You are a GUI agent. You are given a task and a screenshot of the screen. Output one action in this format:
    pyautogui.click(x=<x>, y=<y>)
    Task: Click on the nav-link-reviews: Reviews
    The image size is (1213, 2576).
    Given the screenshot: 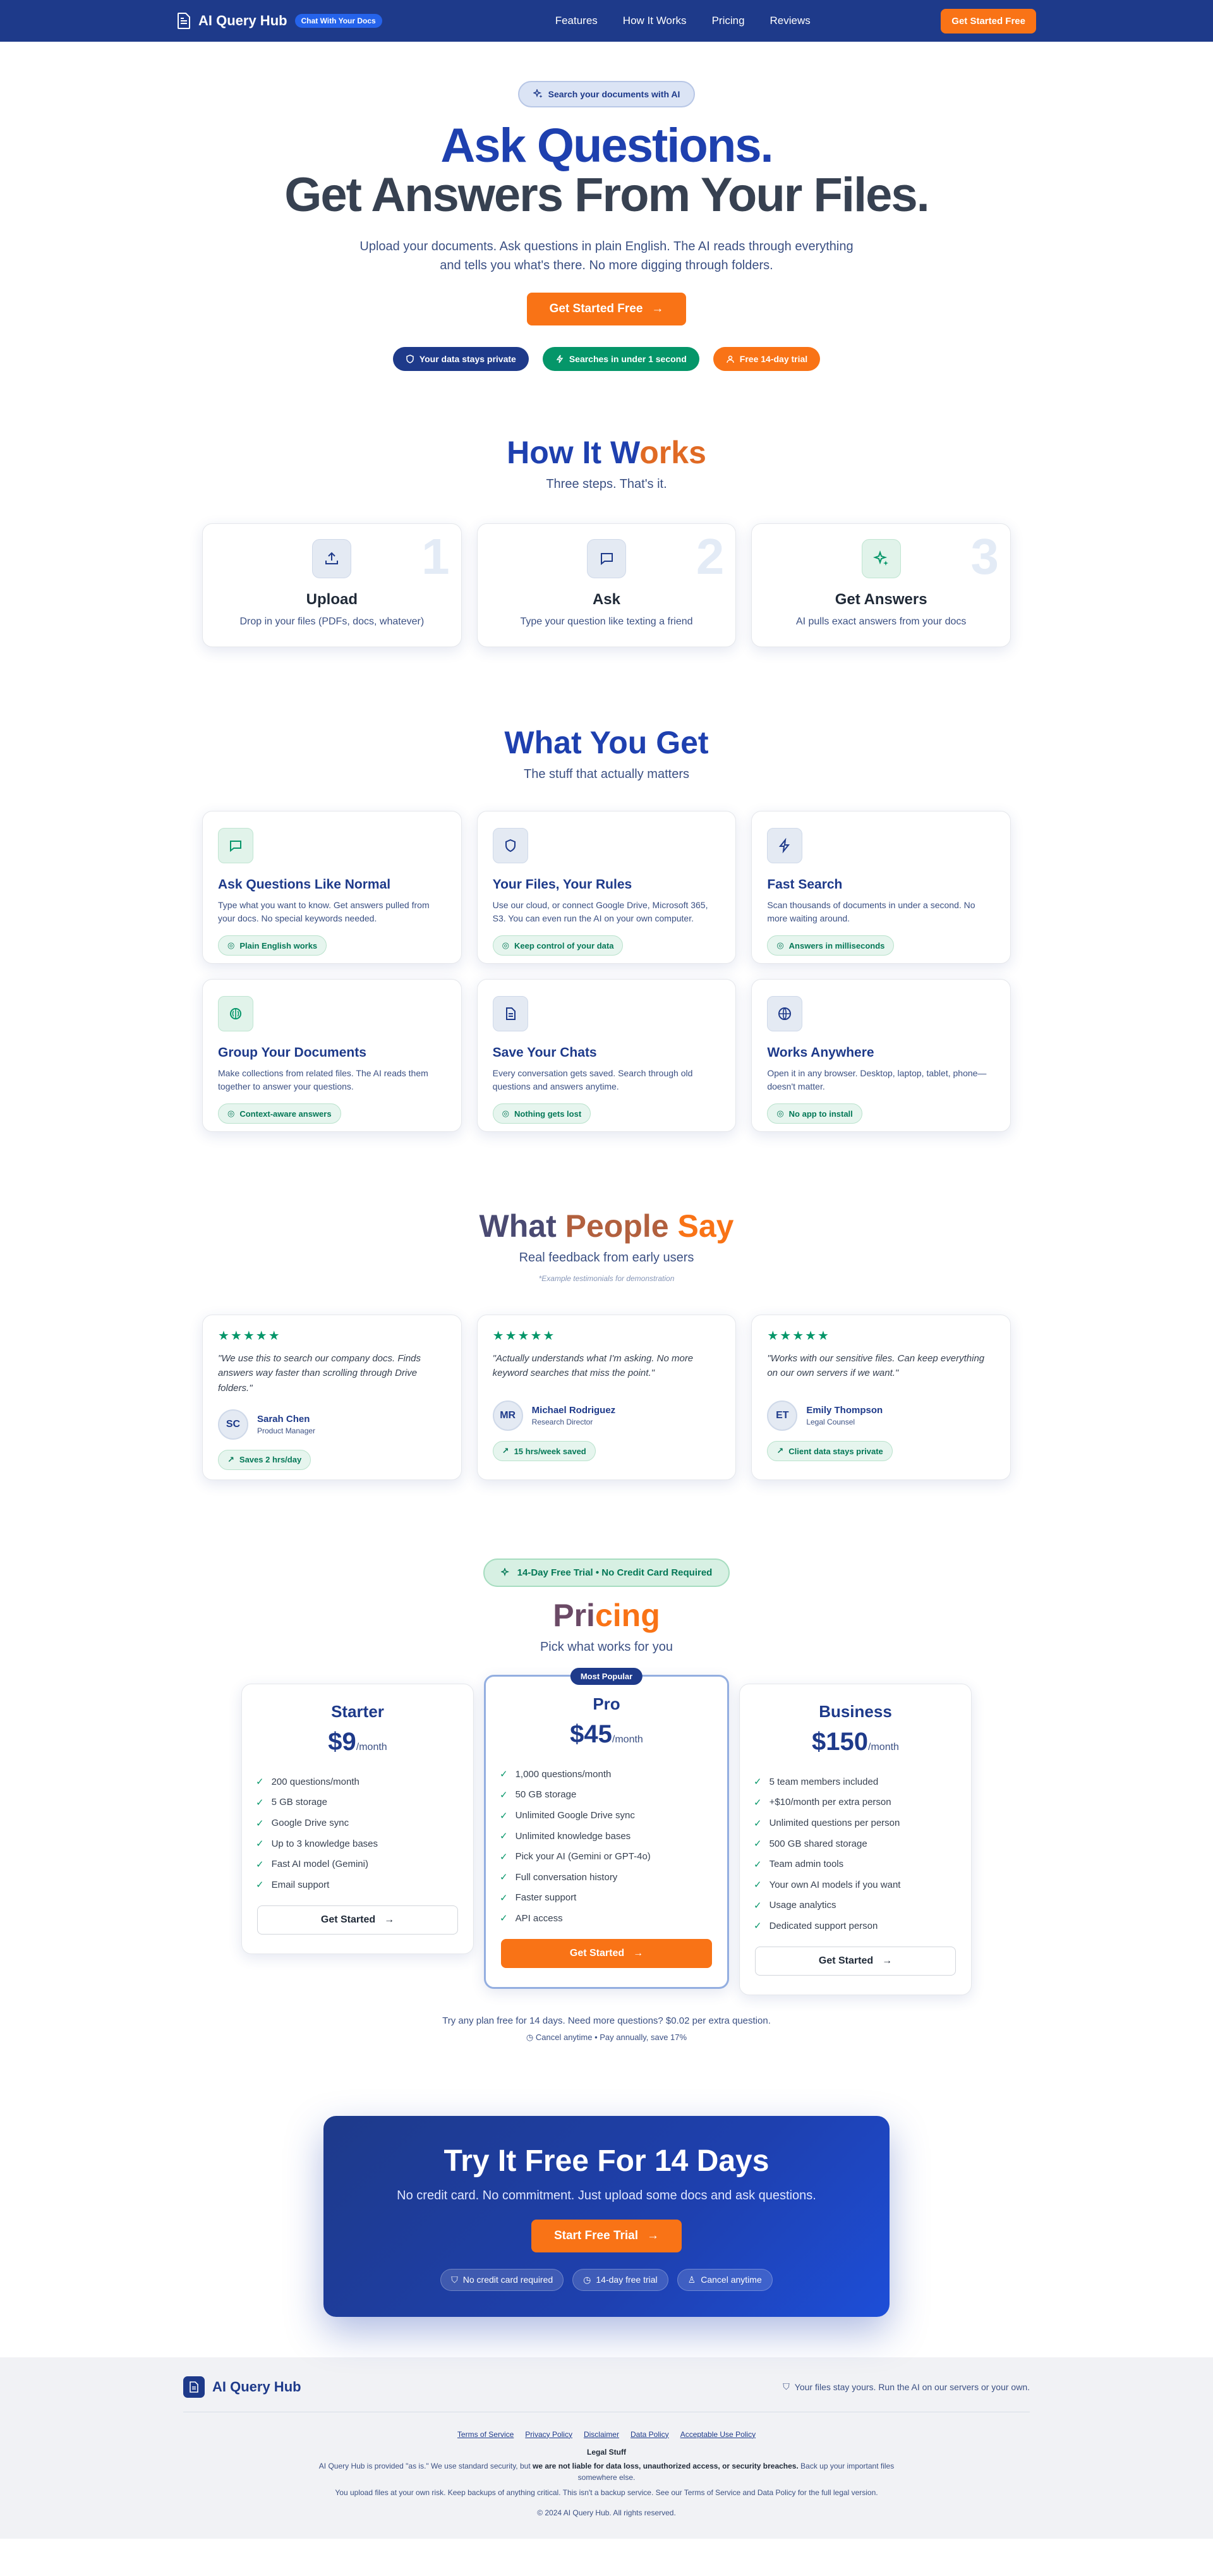 What is the action you would take?
    pyautogui.click(x=790, y=21)
    